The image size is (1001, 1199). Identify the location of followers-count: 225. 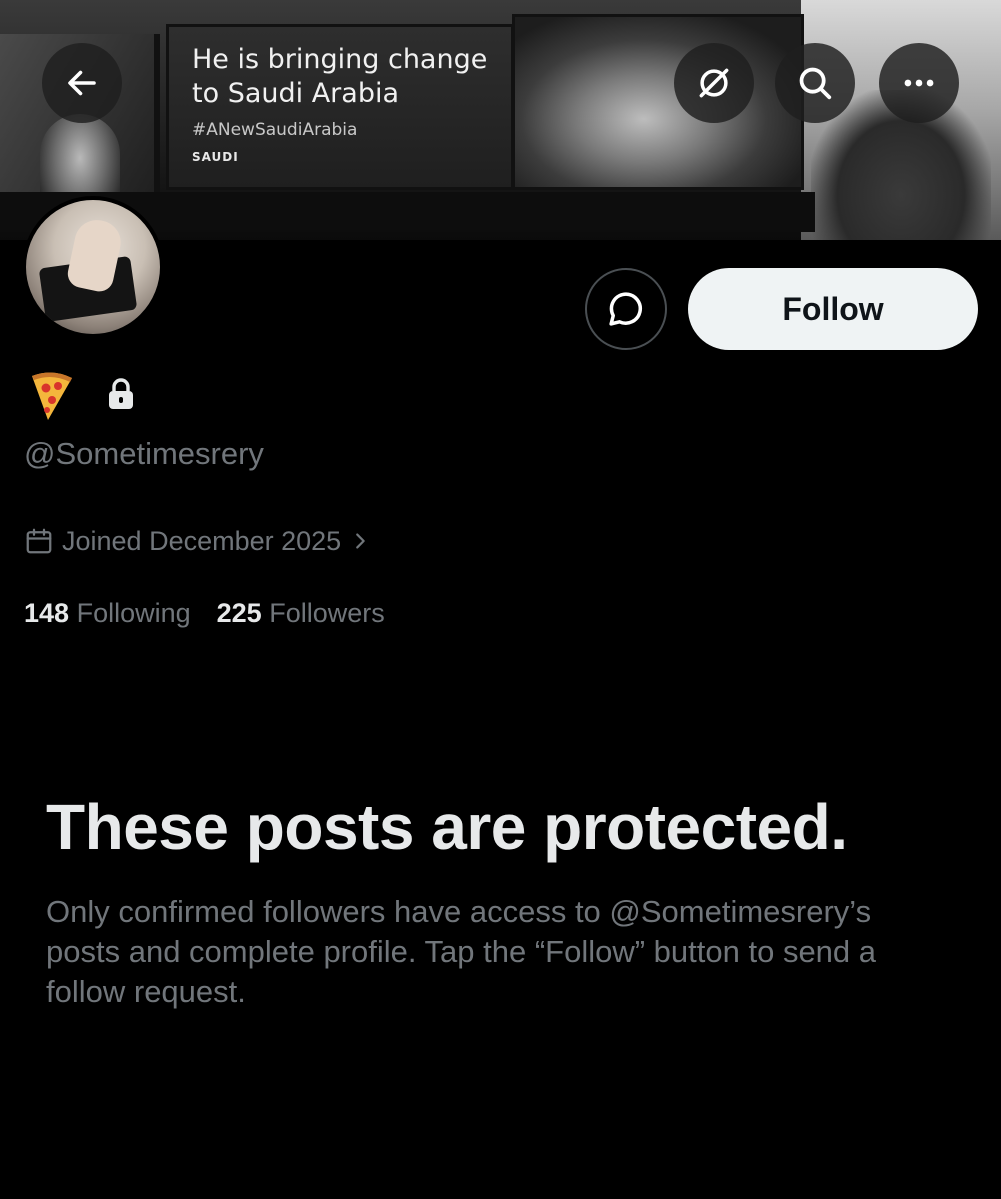
(239, 613).